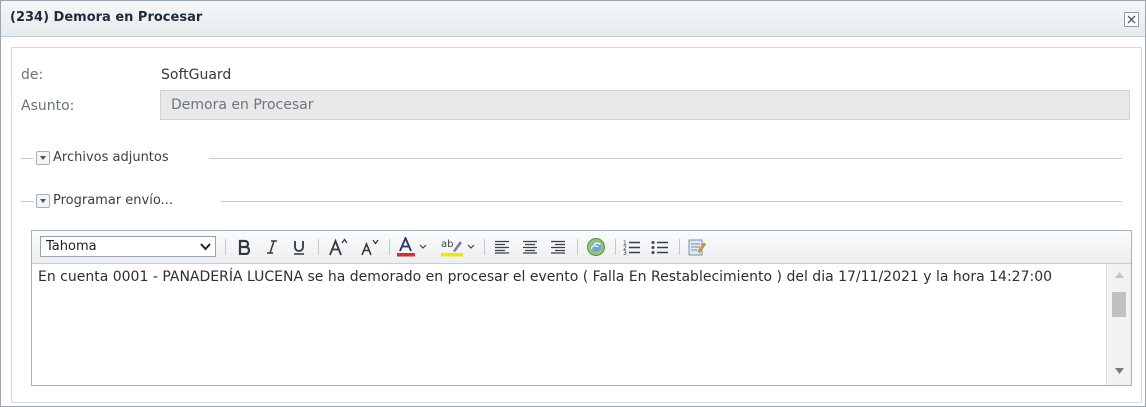 This screenshot has height=407, width=1146. Describe the element at coordinates (581, 247) in the screenshot. I see `editor-toolbar: Tahoma ab 1 2 3` at that location.